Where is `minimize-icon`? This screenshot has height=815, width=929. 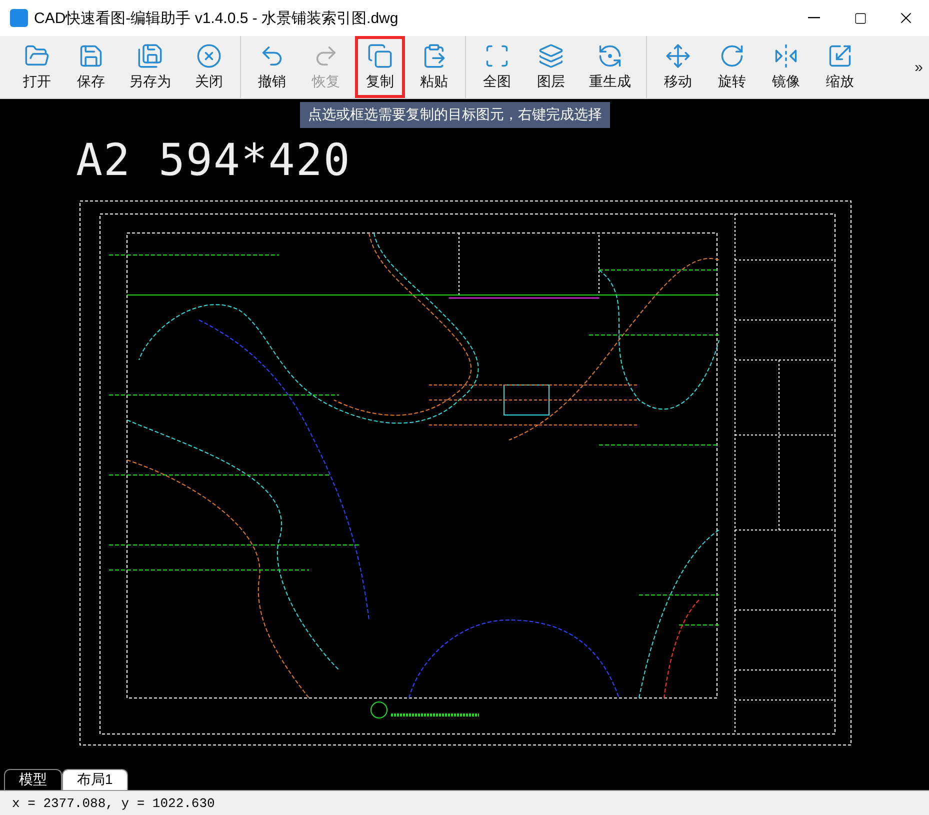
minimize-icon is located at coordinates (814, 18).